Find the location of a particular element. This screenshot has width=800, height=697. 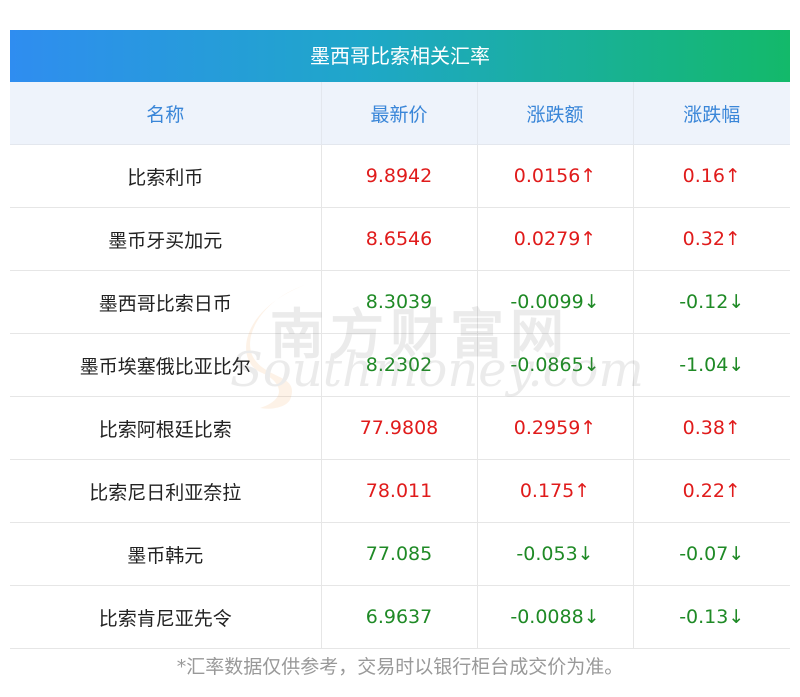

cell-price: 8.2302 is located at coordinates (399, 365).